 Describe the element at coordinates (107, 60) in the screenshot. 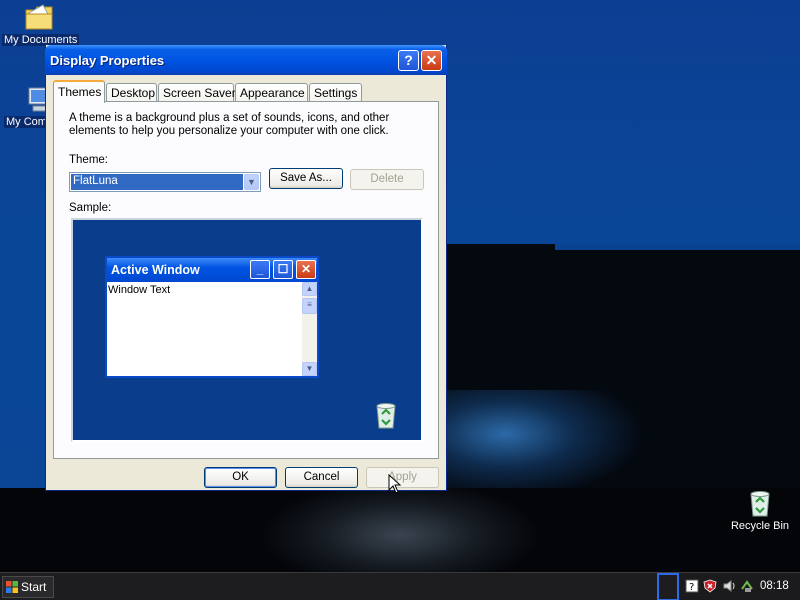

I see `window-title: Display Properties` at that location.